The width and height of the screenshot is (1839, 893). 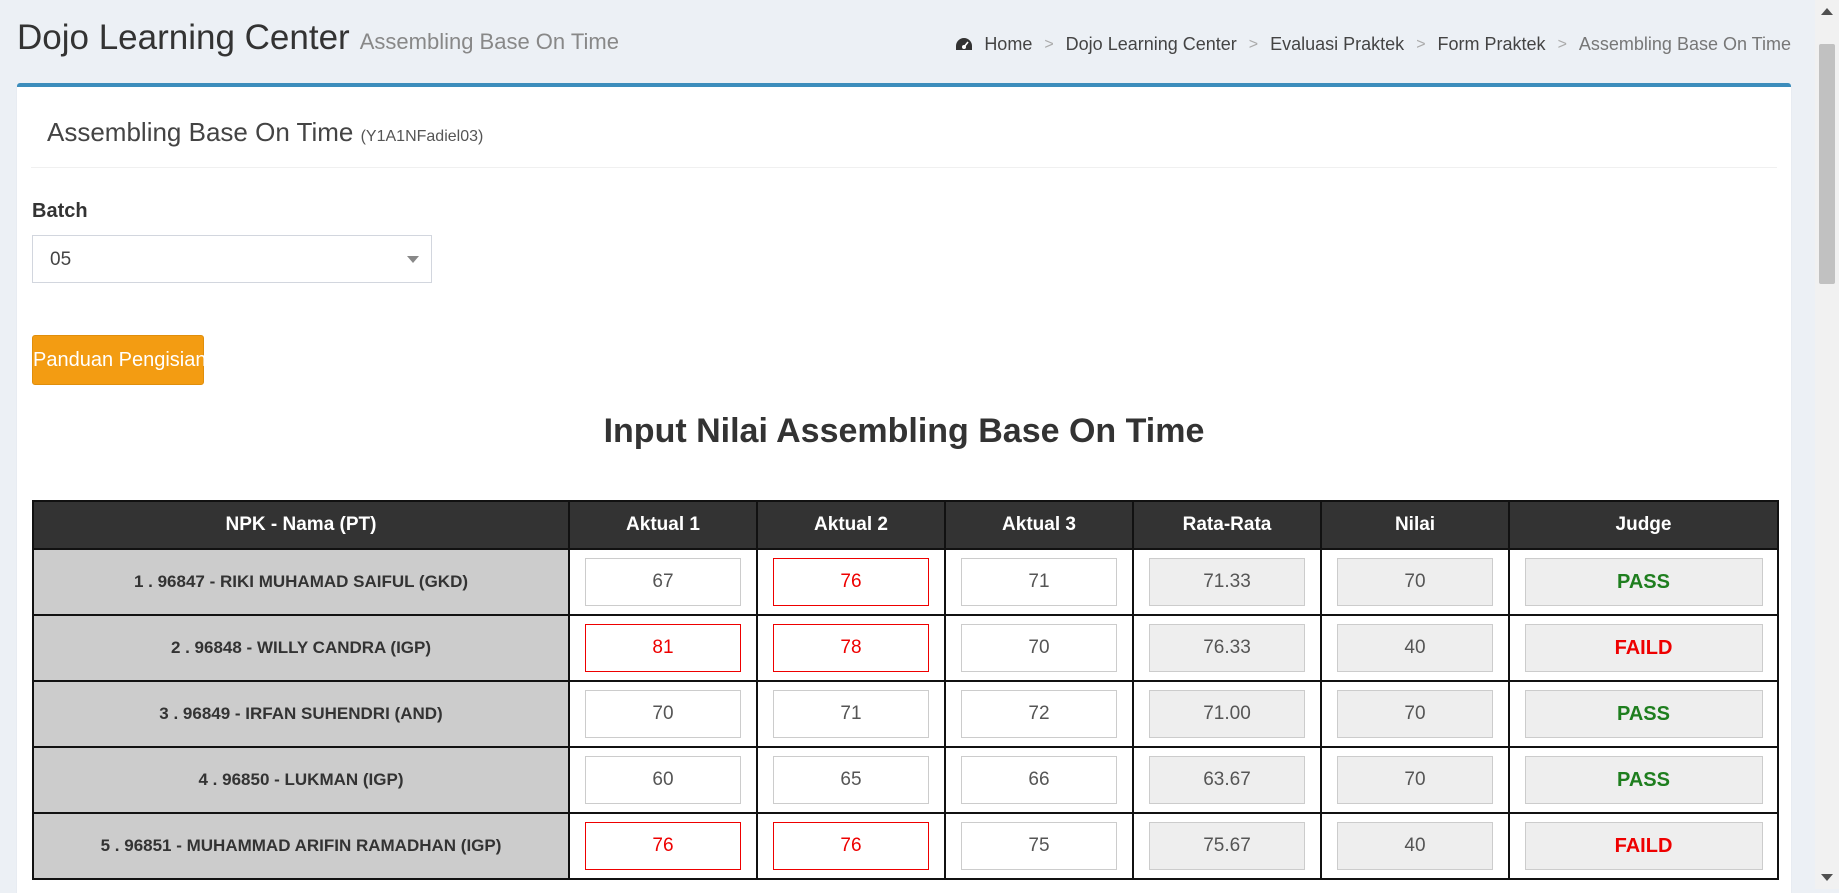 I want to click on rata-rata-cell: 63.67, so click(x=1227, y=780).